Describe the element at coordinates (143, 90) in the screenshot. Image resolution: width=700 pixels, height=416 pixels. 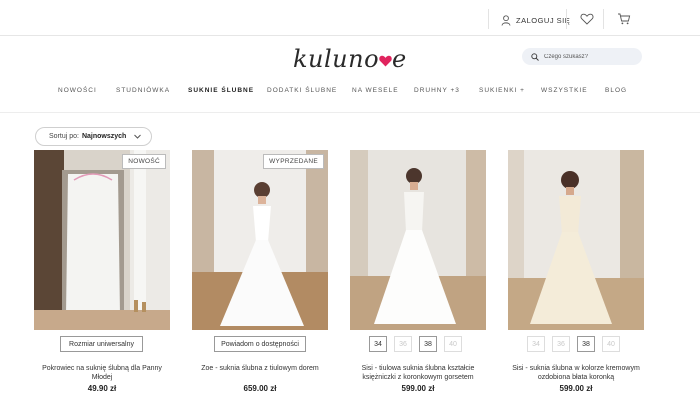
I see `nav-item-studniowka: STUDNIÓWKA` at that location.